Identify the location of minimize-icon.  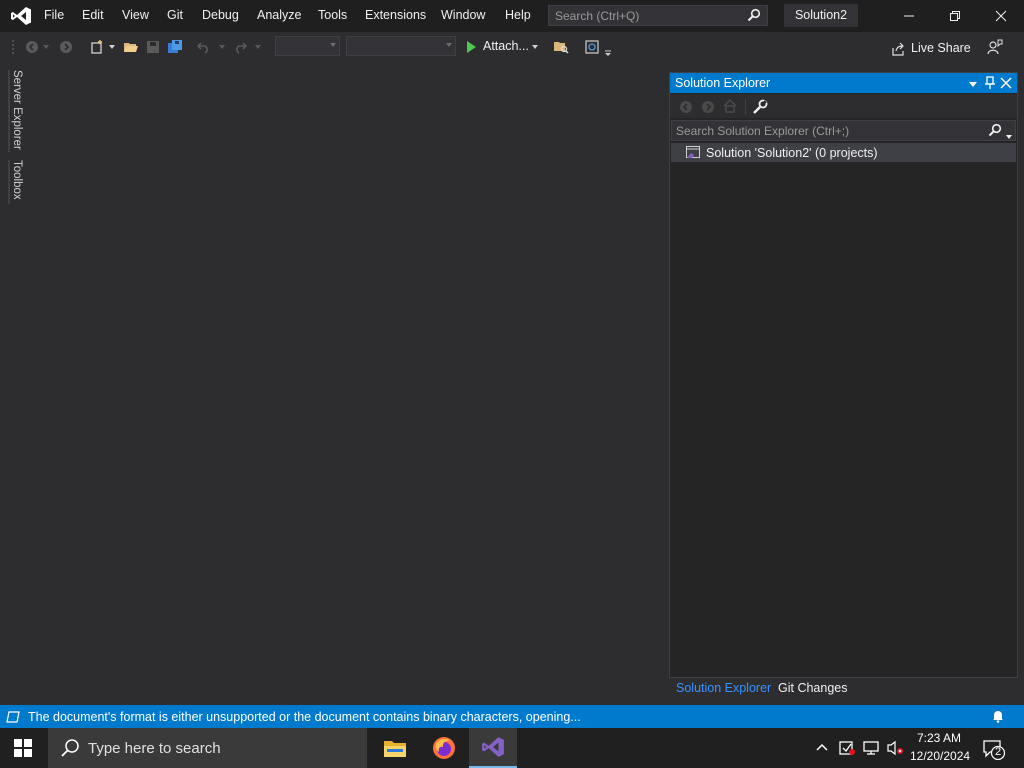
(909, 16).